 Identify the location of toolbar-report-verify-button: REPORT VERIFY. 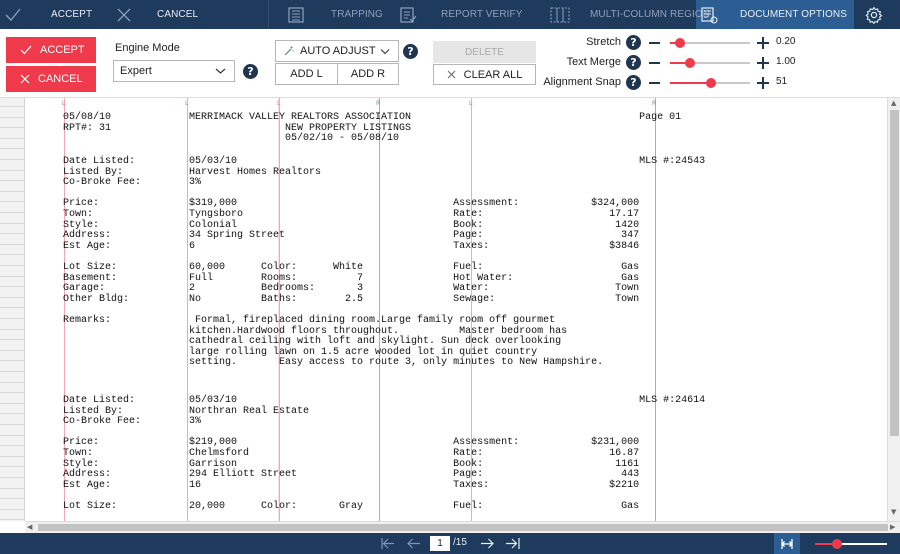
(461, 14).